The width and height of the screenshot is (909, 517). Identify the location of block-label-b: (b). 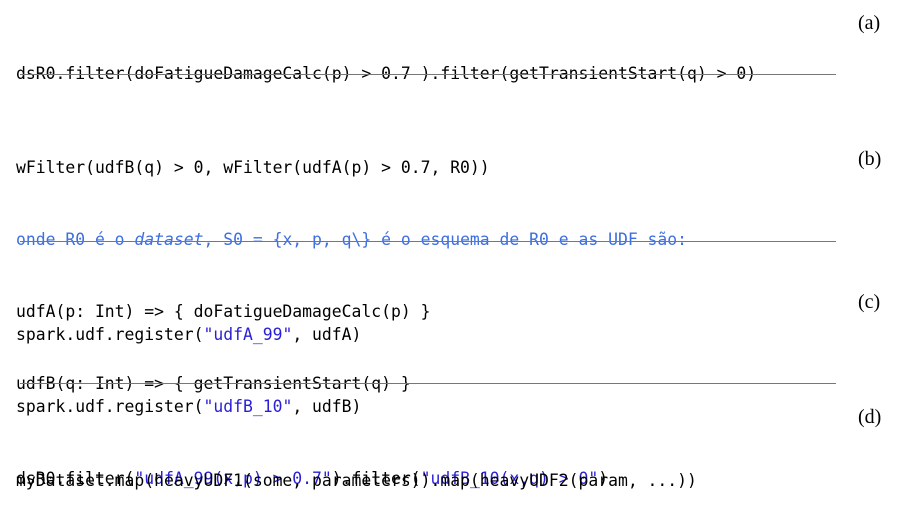
(870, 159).